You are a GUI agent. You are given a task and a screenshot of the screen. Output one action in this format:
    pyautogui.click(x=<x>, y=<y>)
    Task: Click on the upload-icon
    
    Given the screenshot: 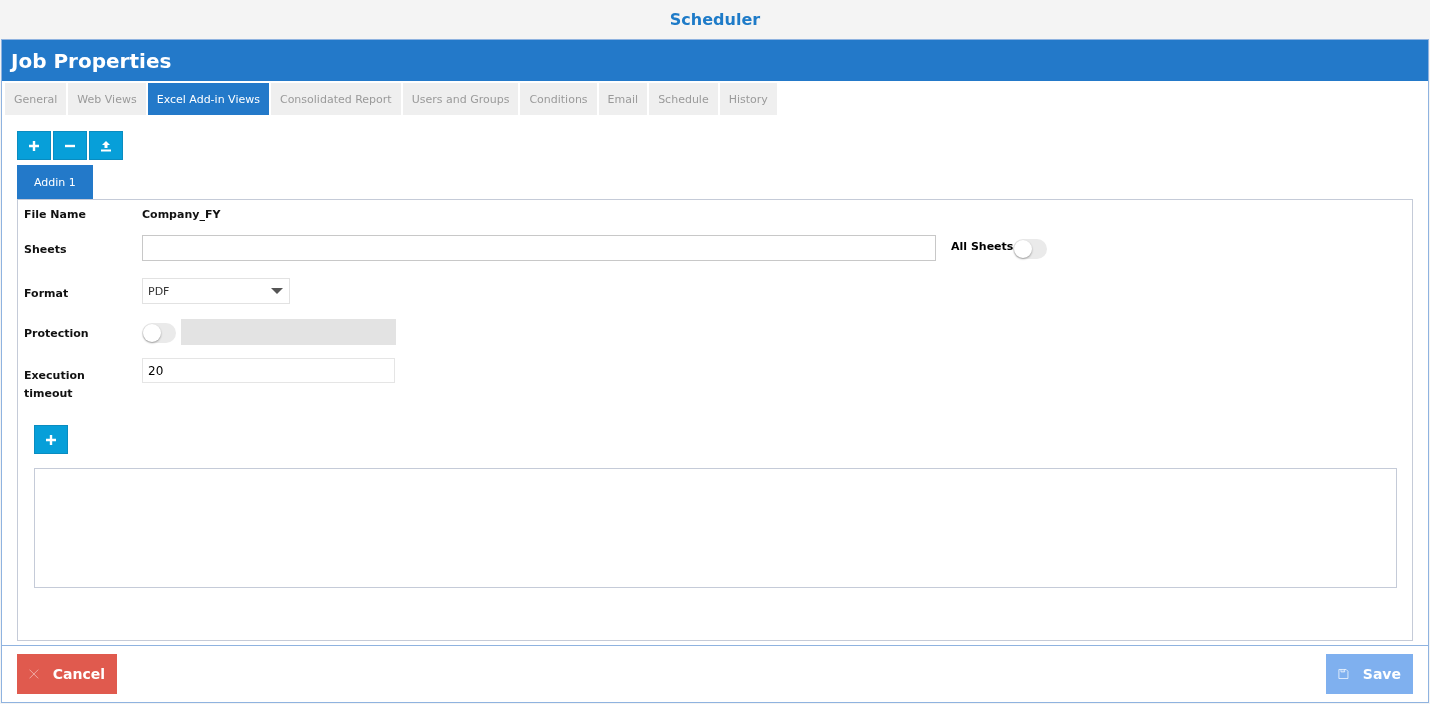 What is the action you would take?
    pyautogui.click(x=106, y=145)
    